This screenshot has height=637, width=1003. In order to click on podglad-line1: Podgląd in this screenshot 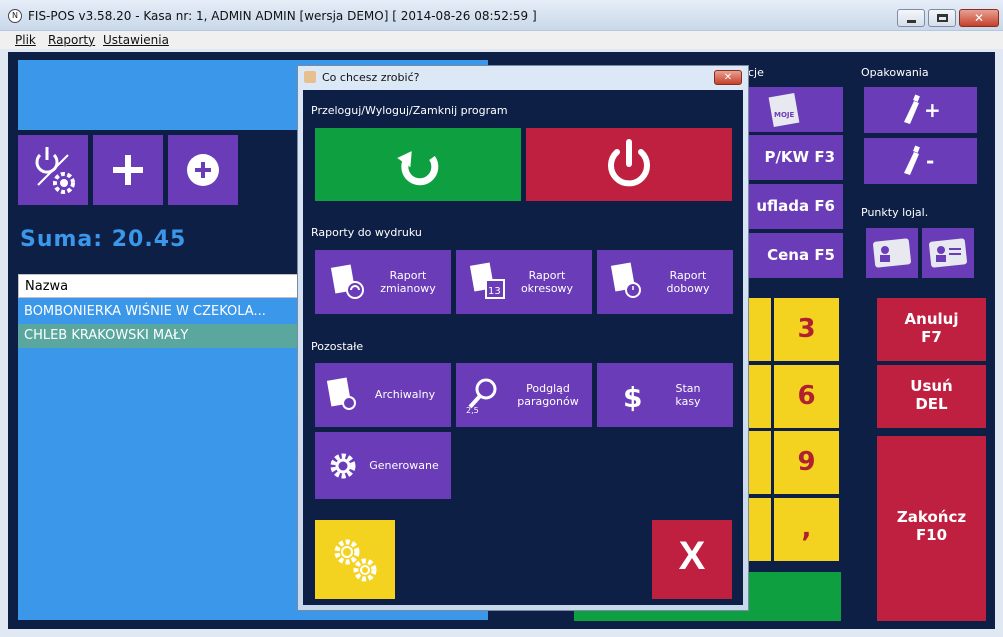, I will do `click(548, 388)`.